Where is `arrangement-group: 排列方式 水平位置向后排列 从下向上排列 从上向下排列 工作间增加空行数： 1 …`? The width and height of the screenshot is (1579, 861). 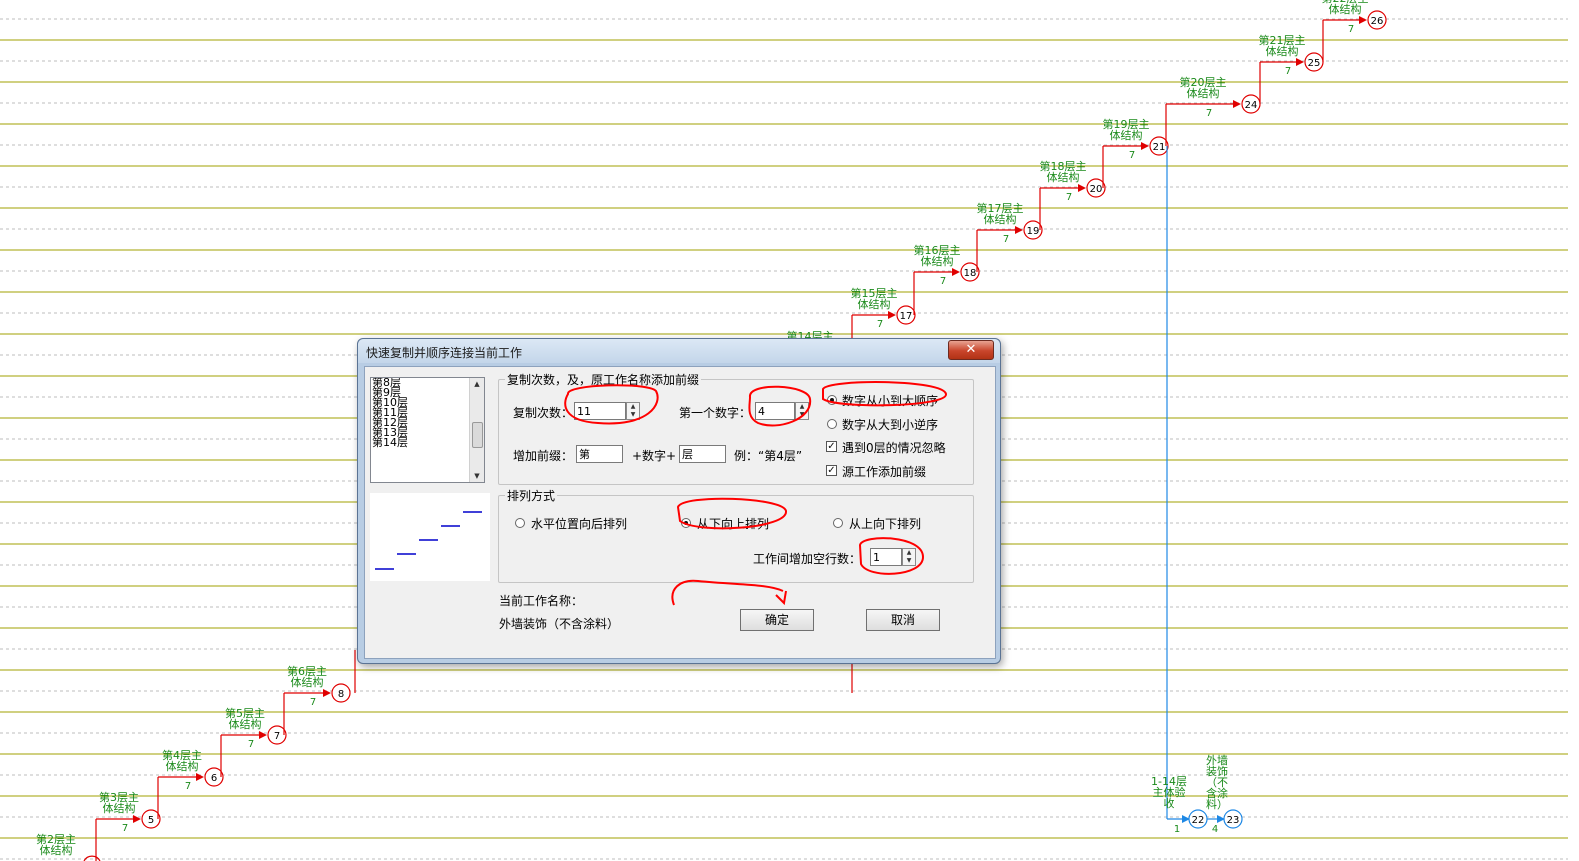
arrangement-group: 排列方式 水平位置向后排列 从下向上排列 从上向下排列 工作间增加空行数： 1 … is located at coordinates (736, 535).